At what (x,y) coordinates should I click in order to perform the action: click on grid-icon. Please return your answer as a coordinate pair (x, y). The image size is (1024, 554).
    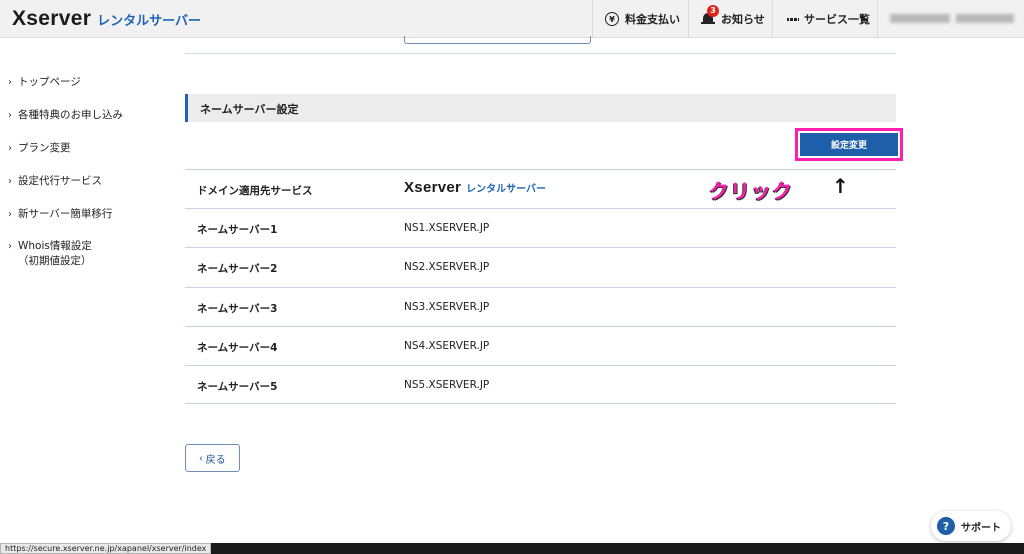
    Looking at the image, I should click on (792, 19).